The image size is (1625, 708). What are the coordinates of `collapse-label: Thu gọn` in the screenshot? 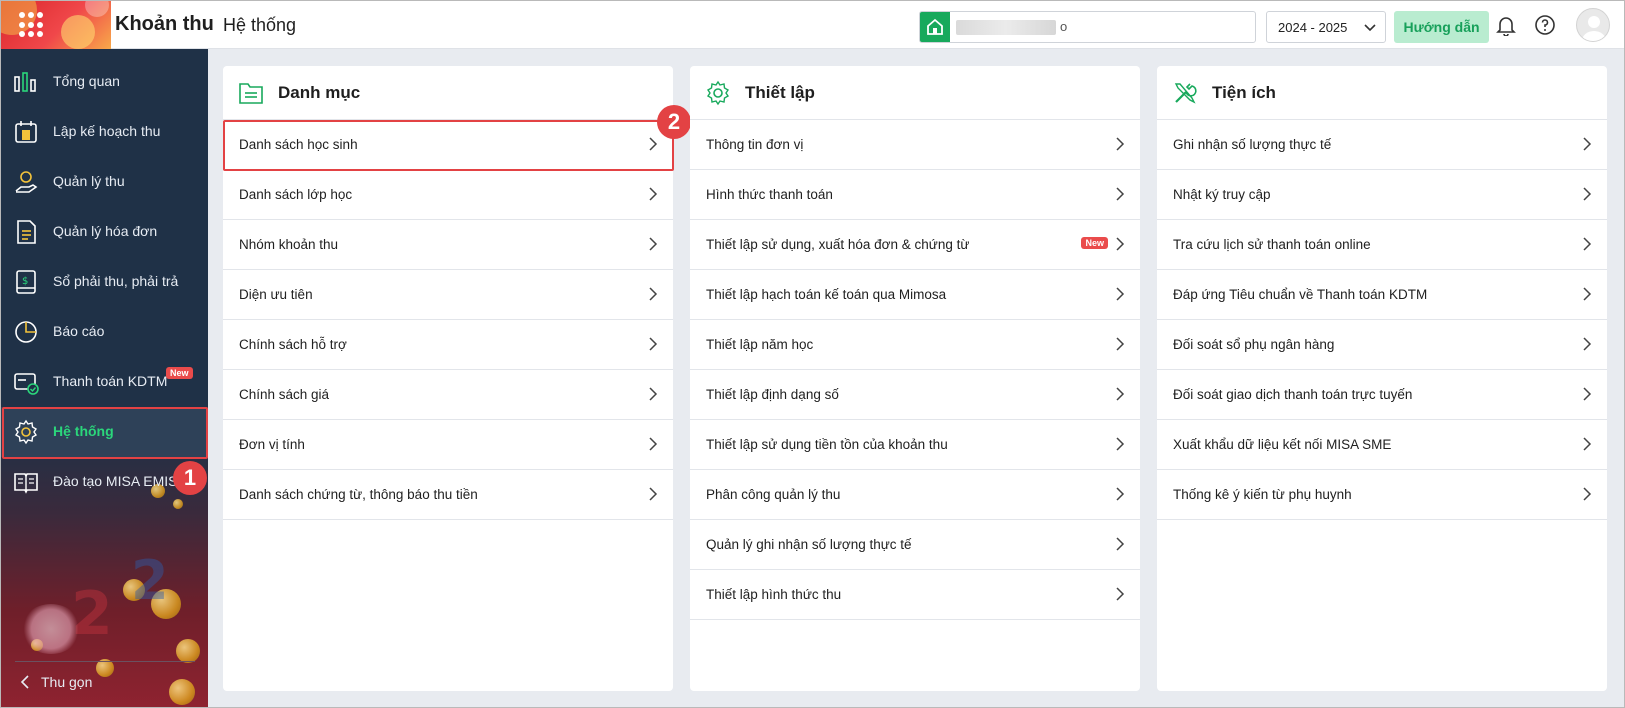 It's located at (67, 682).